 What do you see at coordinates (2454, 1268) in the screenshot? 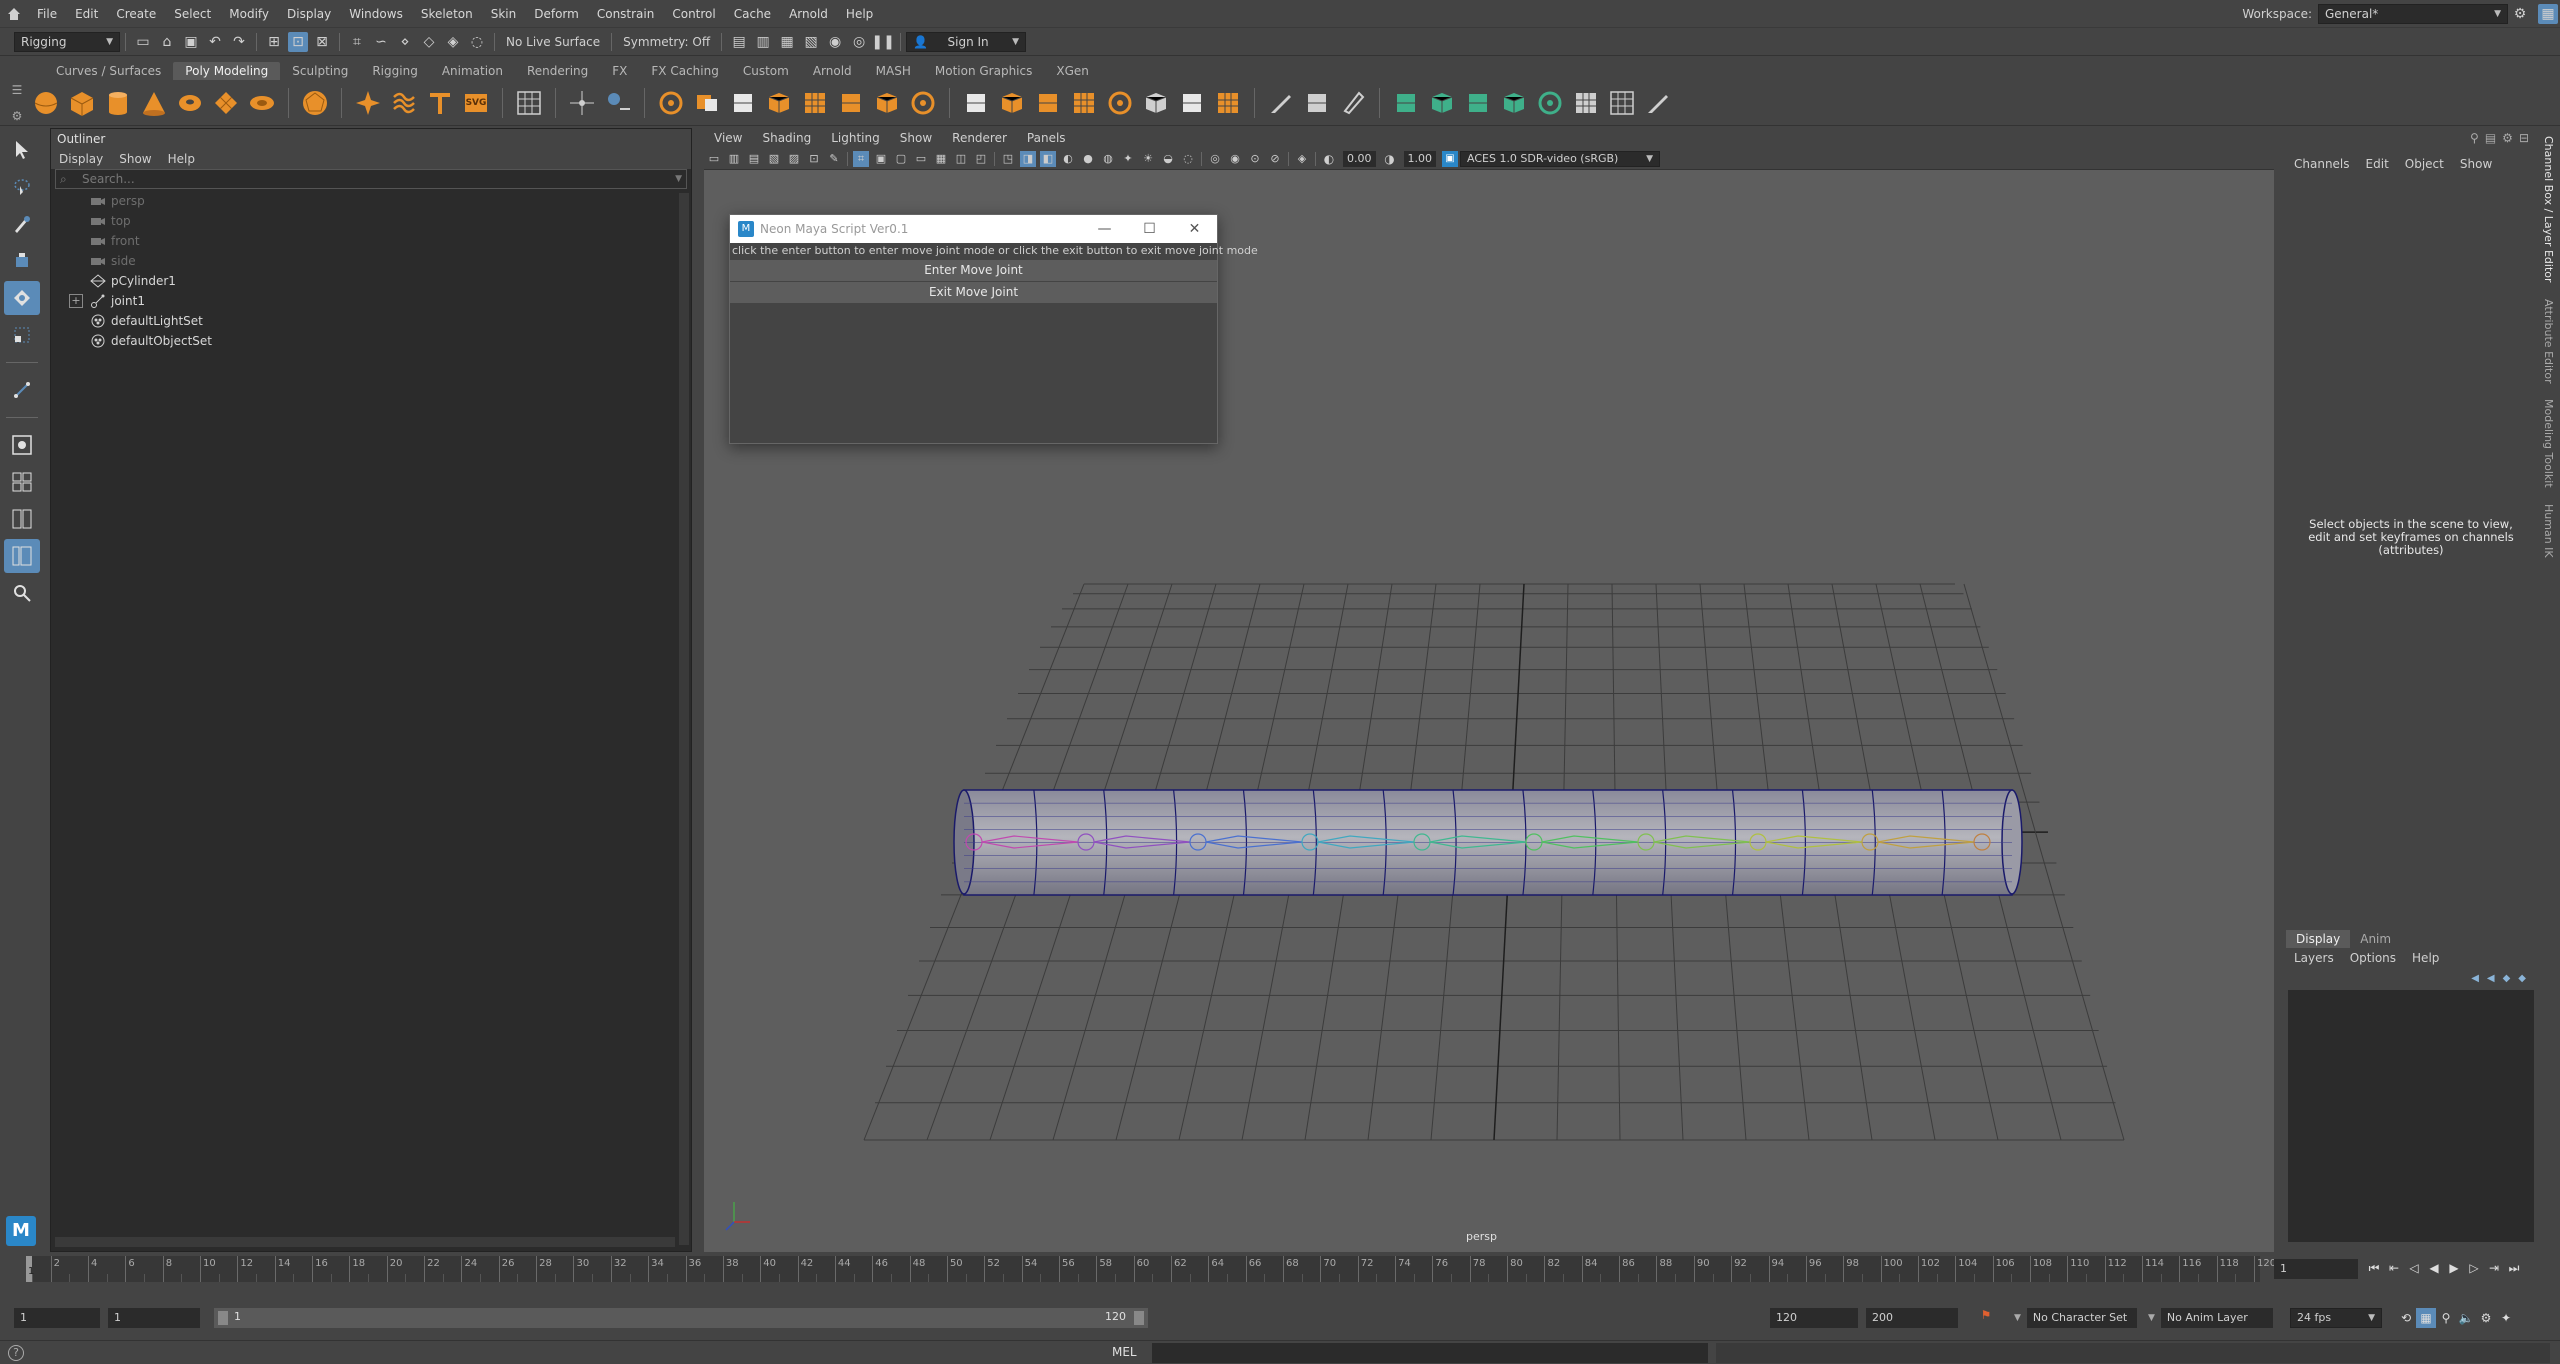
I see `play-forwards-icon: ▶` at bounding box center [2454, 1268].